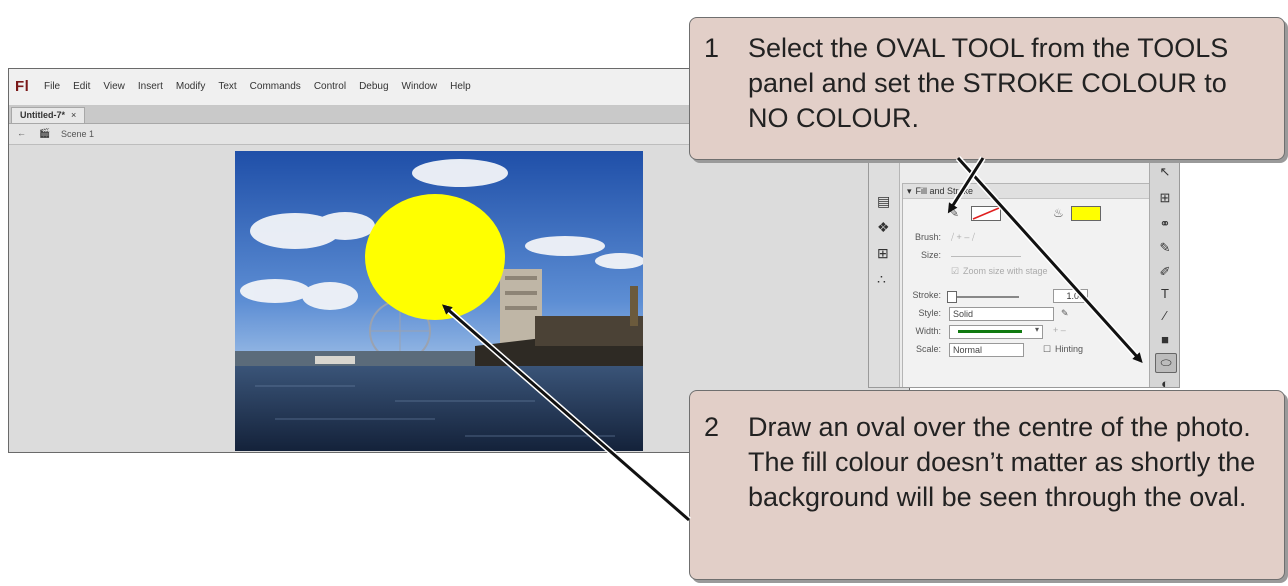  What do you see at coordinates (1165, 272) in the screenshot?
I see `pencil-tool-icon: ✐` at bounding box center [1165, 272].